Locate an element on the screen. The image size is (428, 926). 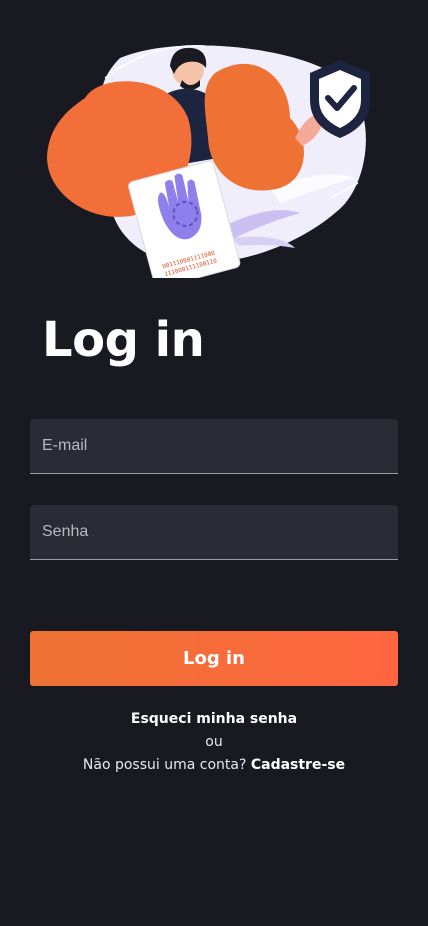
forgot-password-link: Esqueci minha senha is located at coordinates (214, 719).